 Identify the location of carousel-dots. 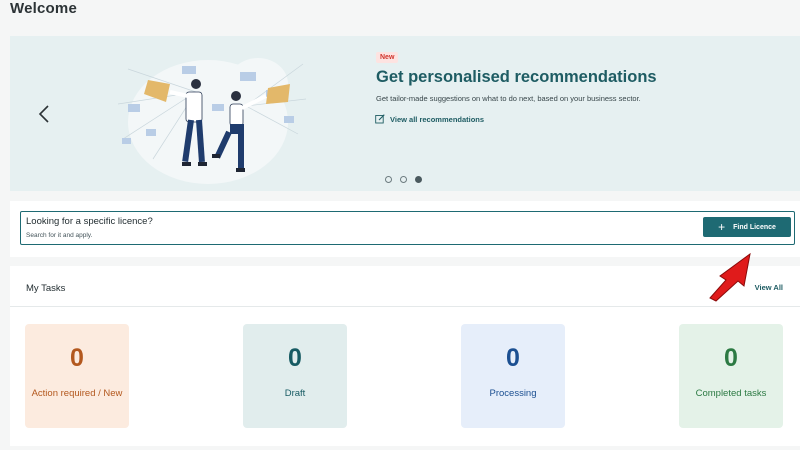
(403, 179).